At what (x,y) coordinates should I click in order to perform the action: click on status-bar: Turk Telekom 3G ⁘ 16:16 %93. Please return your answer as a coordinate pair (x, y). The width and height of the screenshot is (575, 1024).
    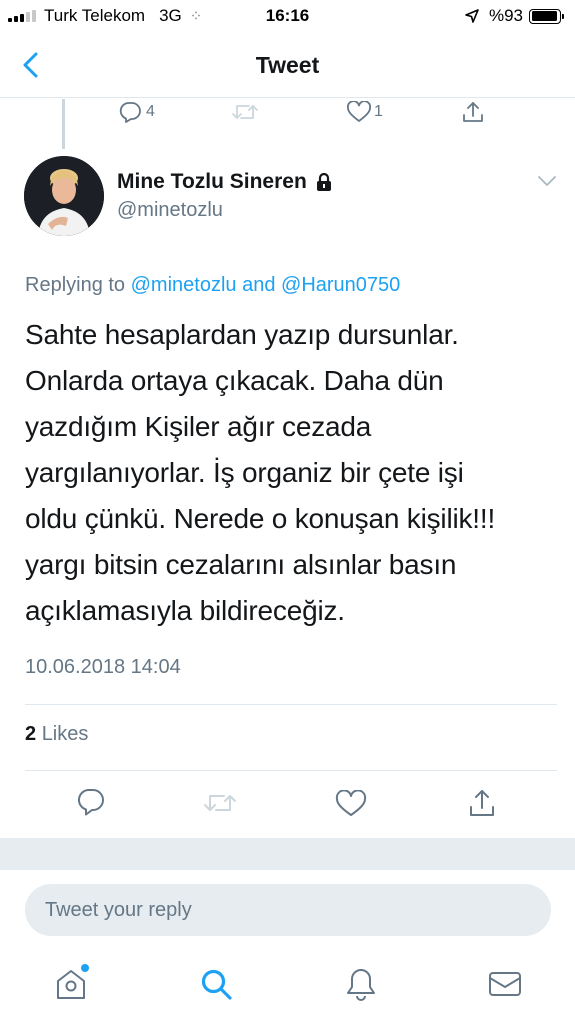
    Looking at the image, I should click on (287, 17).